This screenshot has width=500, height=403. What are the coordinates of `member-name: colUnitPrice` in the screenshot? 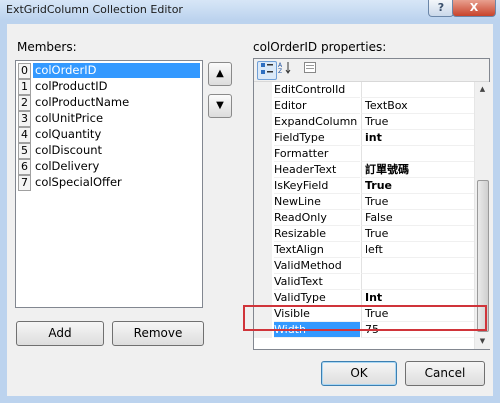 It's located at (69, 118).